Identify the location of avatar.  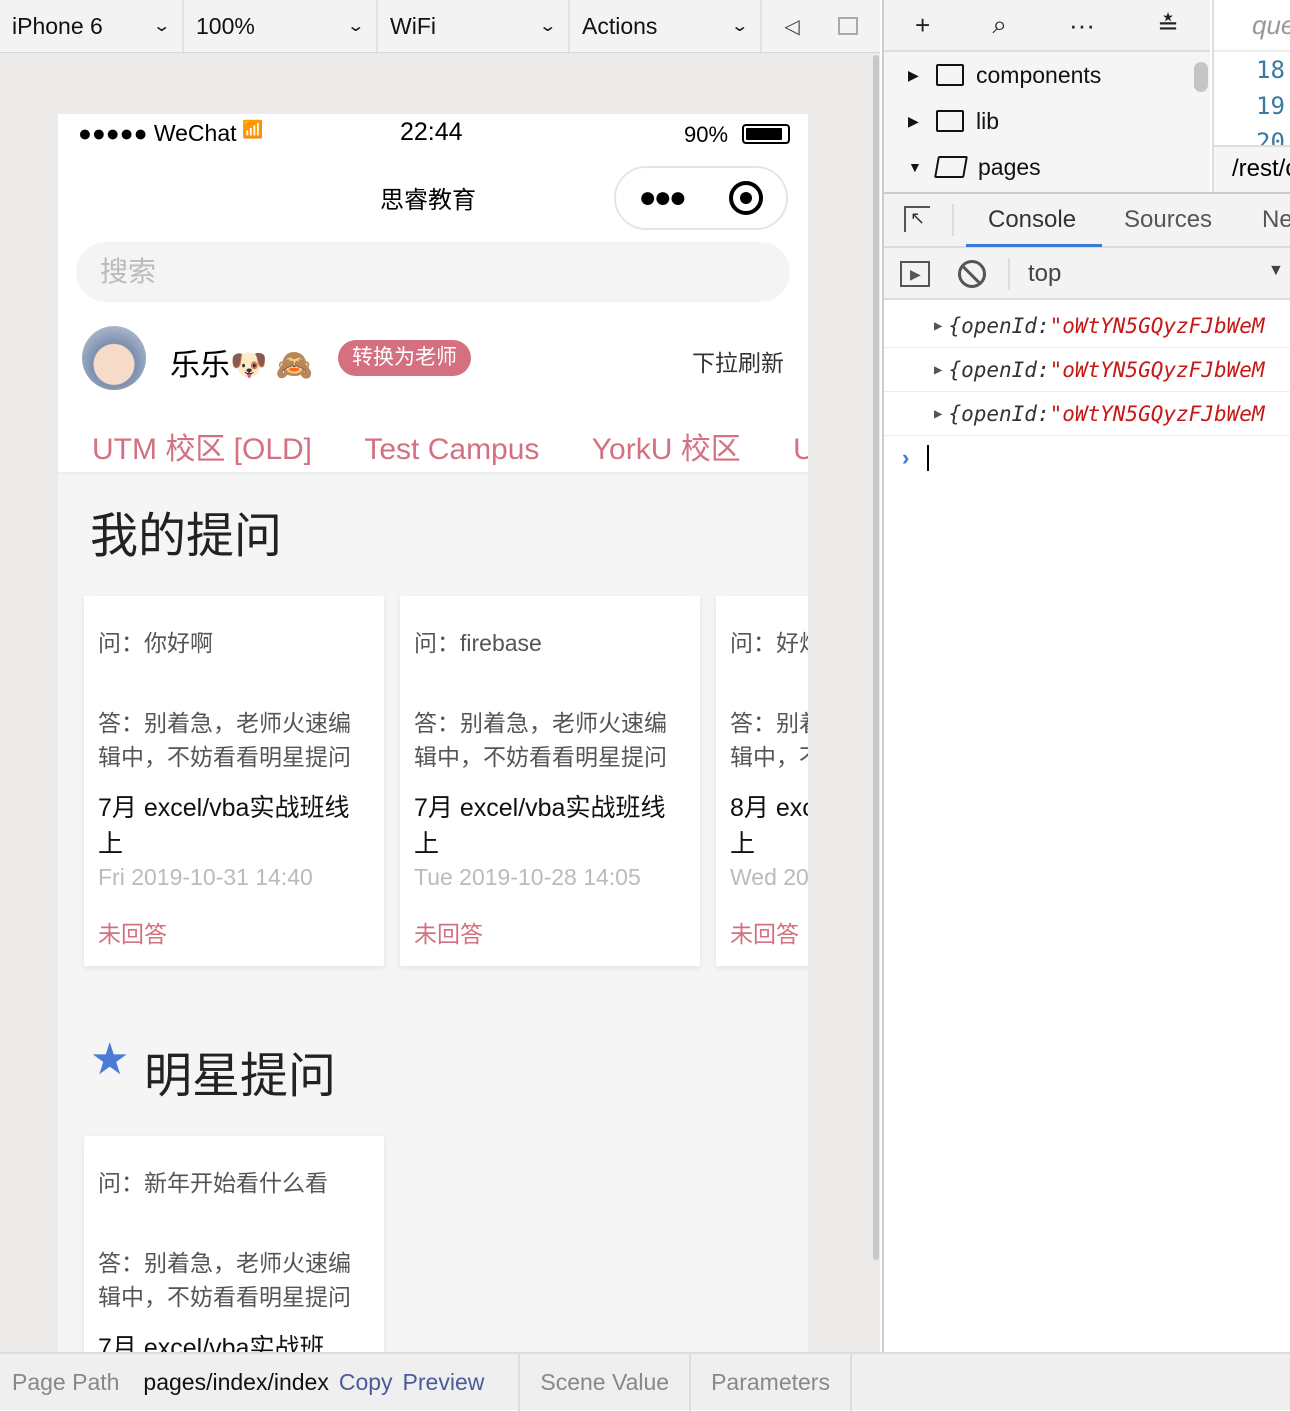
(114, 358).